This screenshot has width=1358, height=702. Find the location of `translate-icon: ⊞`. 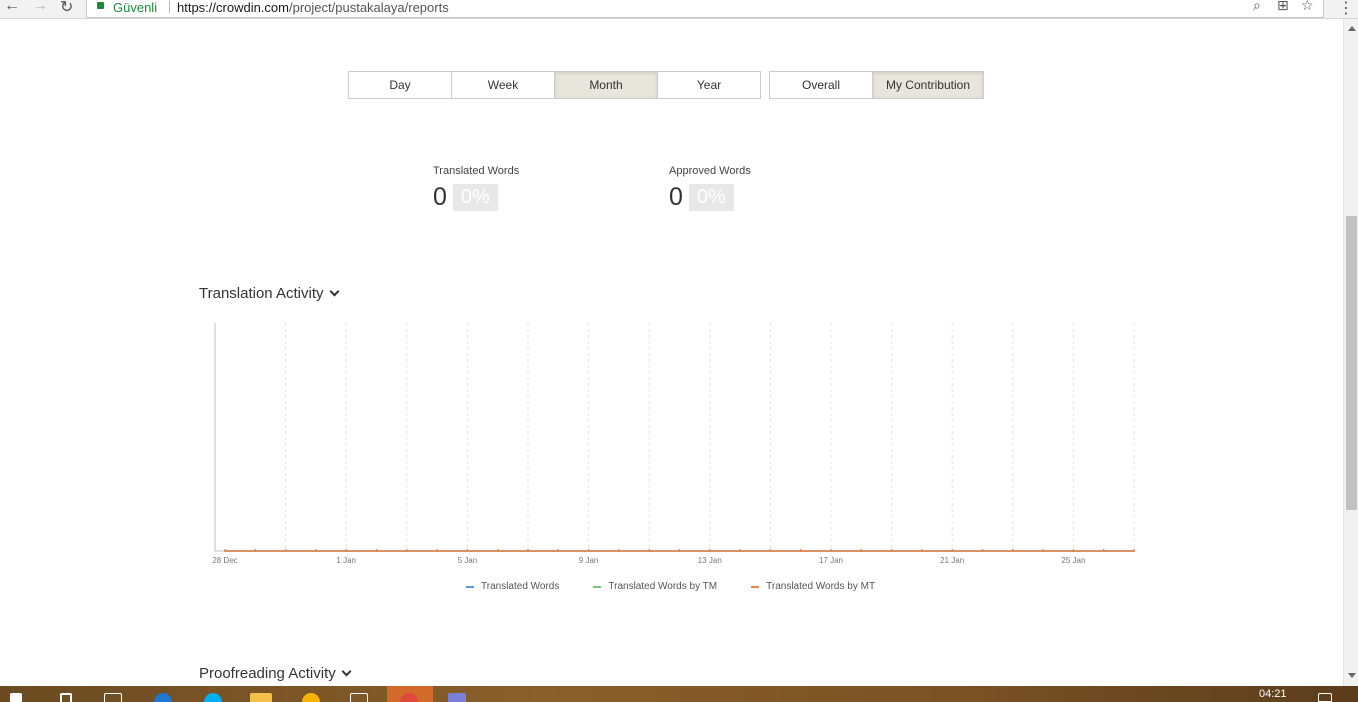

translate-icon: ⊞ is located at coordinates (1283, 7).